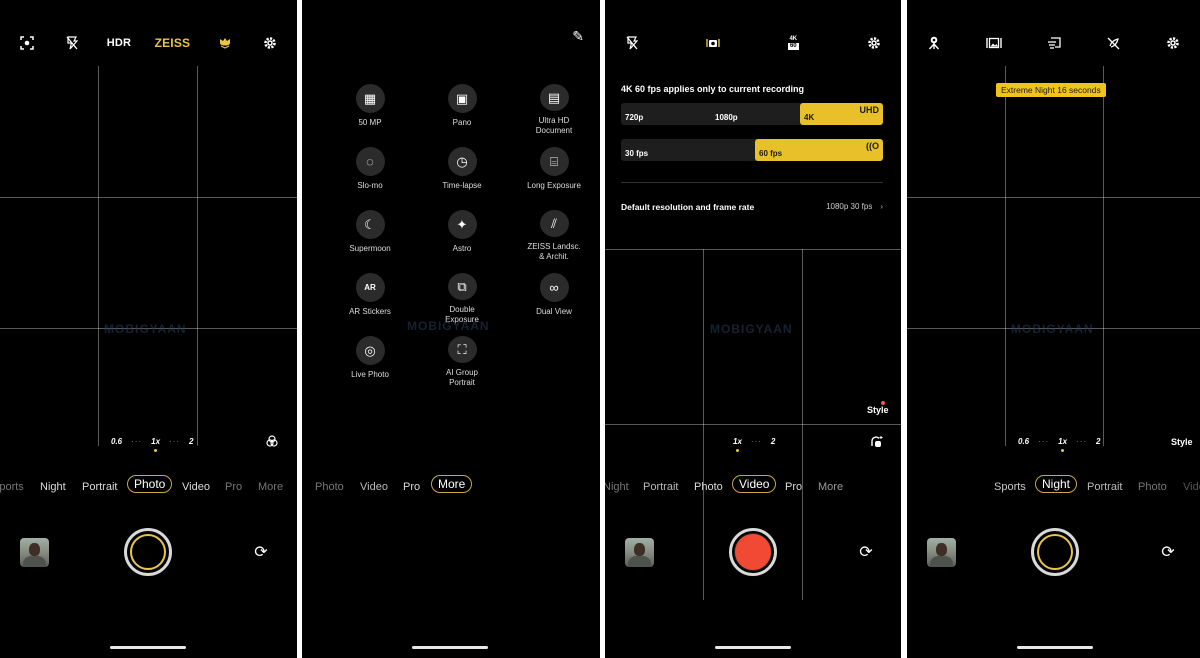  I want to click on top-toolbar, so click(1053, 43).